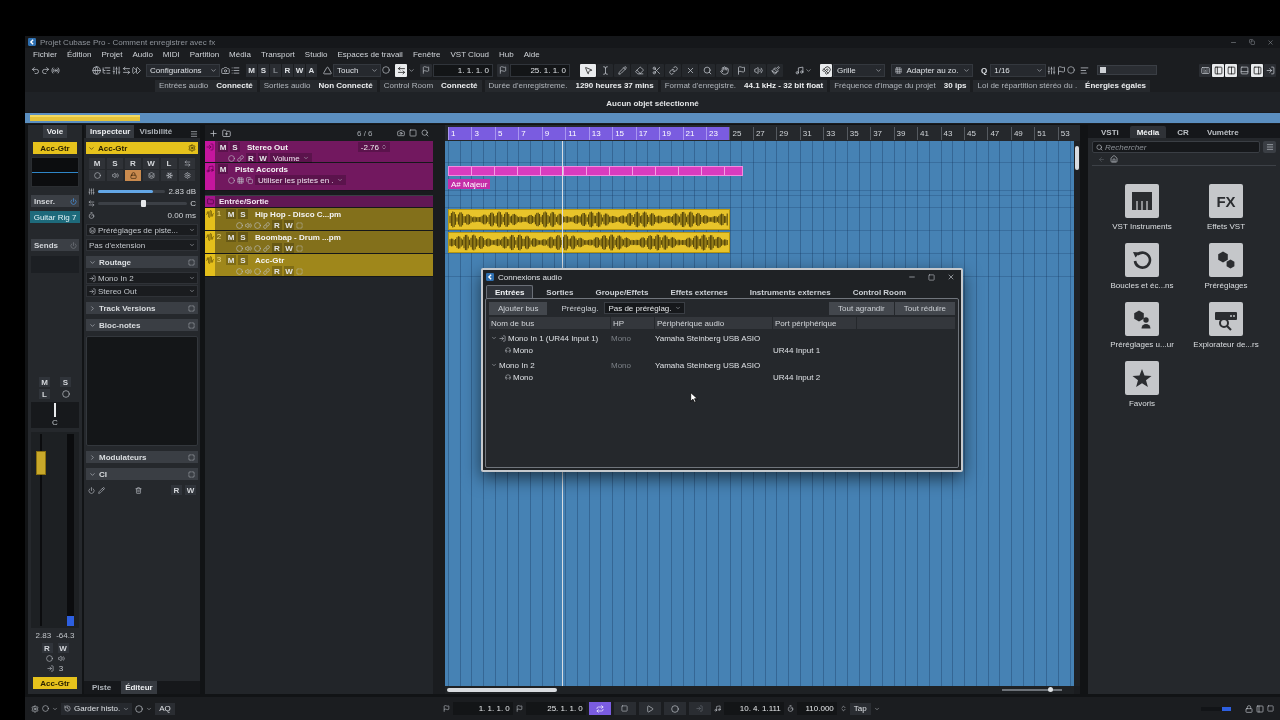 This screenshot has height=720, width=1280. I want to click on track-header: Entrée/Sortie, so click(319, 202).